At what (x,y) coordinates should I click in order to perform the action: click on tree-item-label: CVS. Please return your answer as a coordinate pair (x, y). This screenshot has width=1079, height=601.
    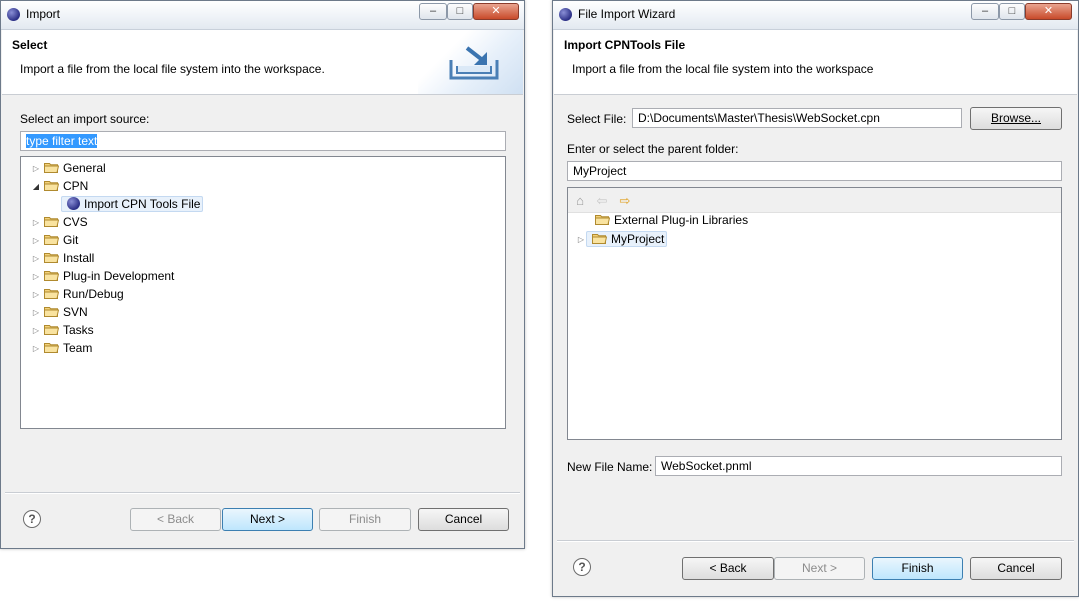
    Looking at the image, I should click on (75, 222).